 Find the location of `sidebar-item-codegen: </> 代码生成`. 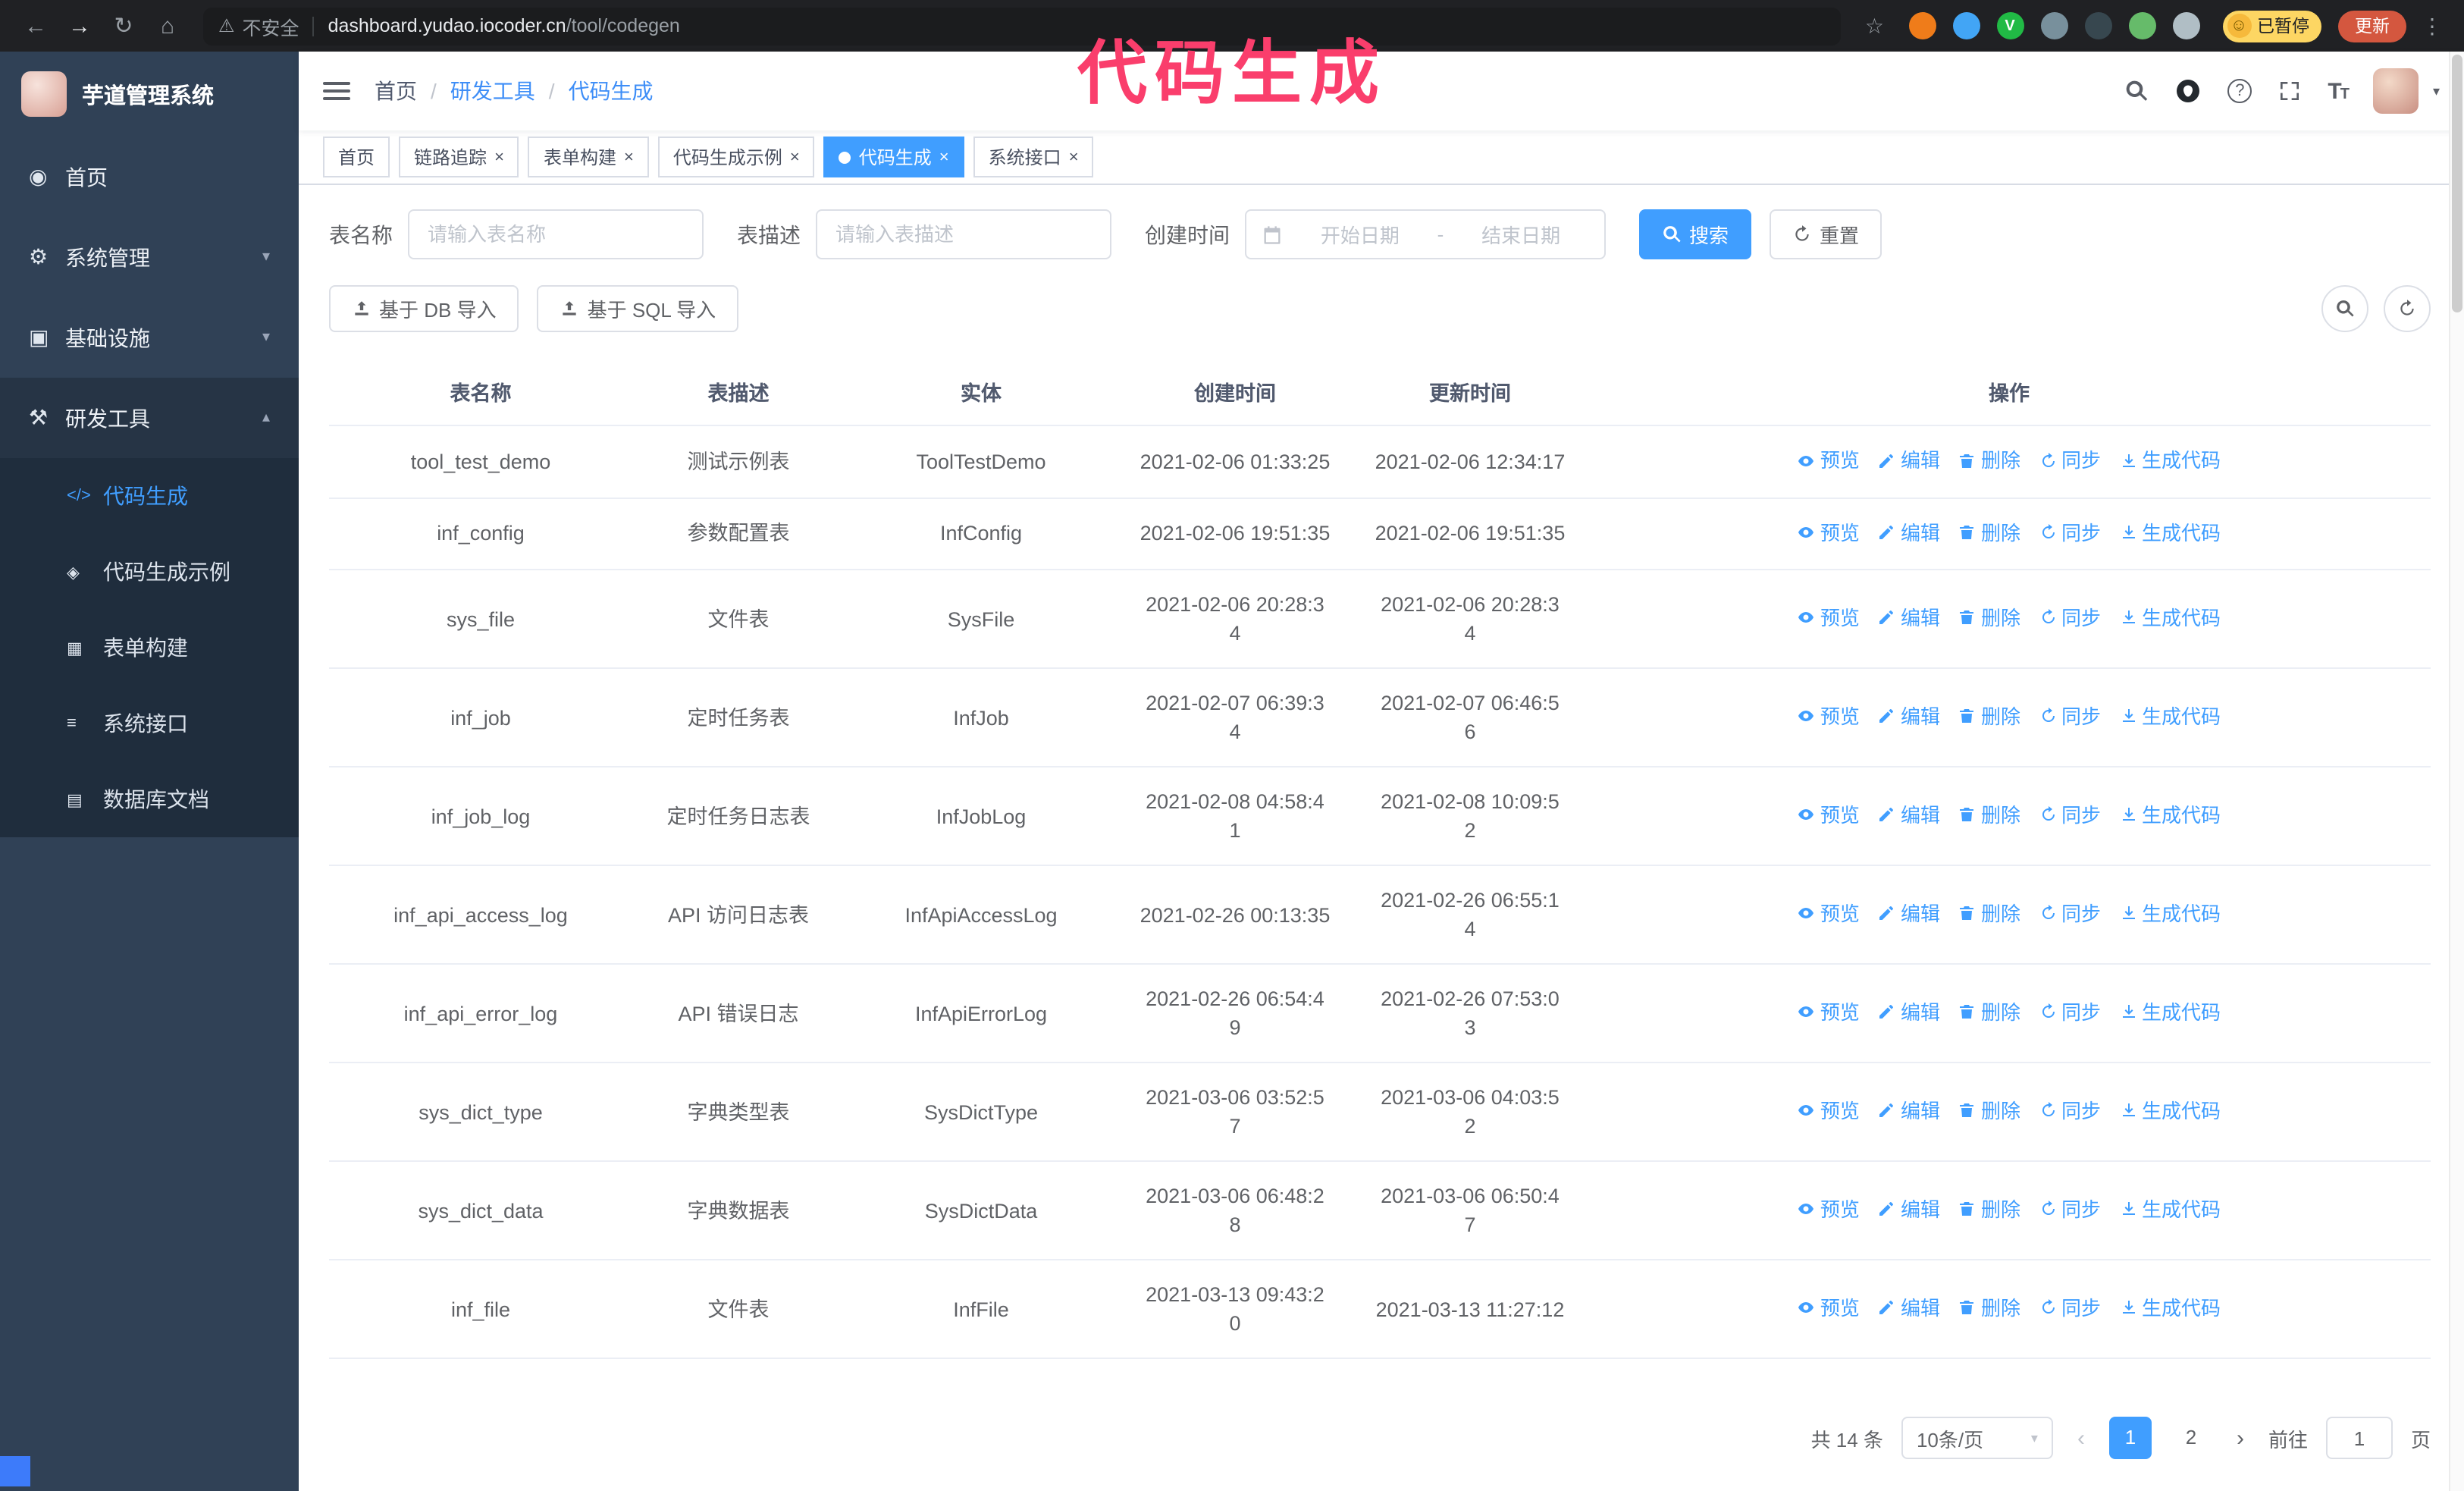

sidebar-item-codegen: </> 代码生成 is located at coordinates (150, 496).